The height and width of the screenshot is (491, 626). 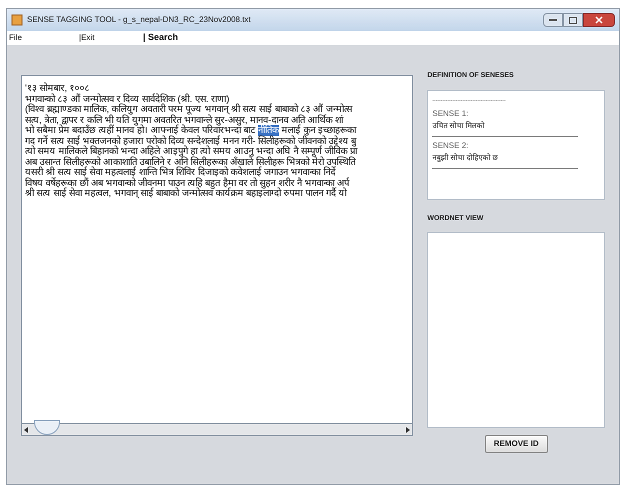 I want to click on text-line: त्यो समय मालिकले बिहानको भन्दा अहिले आइपुगे हा त्यो समय आउनु भन्दा अघि नै सम्पूर्ण जीविक प्रा, so click(x=191, y=152).